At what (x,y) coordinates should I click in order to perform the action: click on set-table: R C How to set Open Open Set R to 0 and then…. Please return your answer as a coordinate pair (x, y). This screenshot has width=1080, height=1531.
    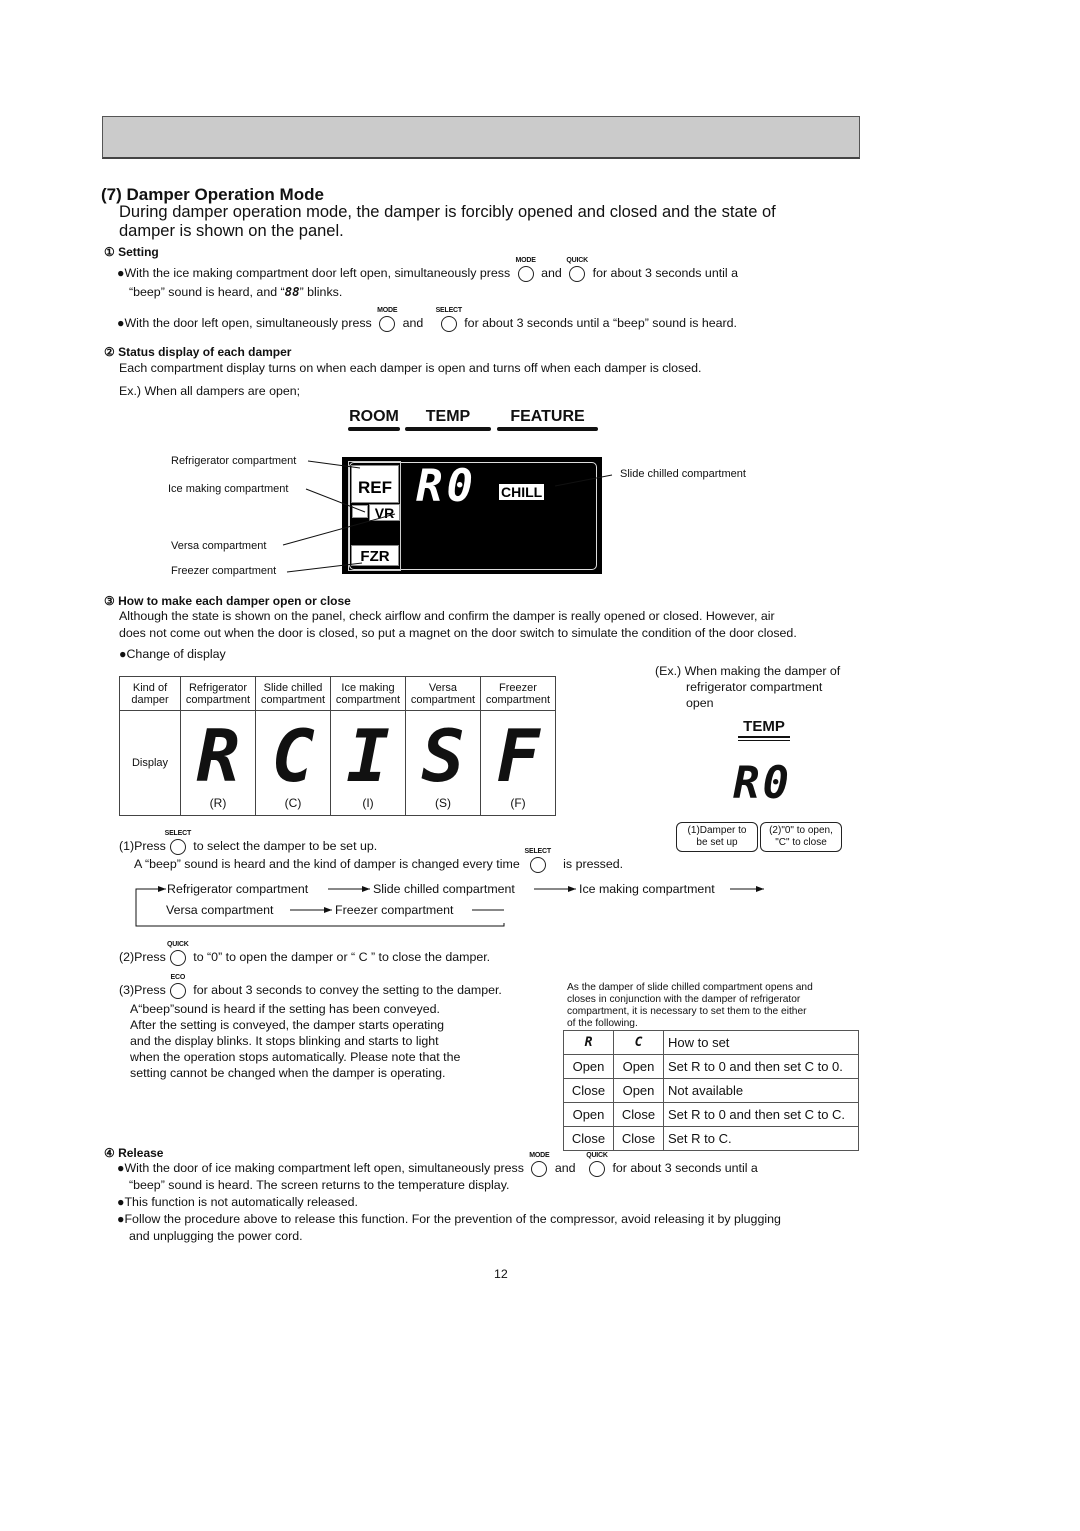
    Looking at the image, I should click on (711, 1090).